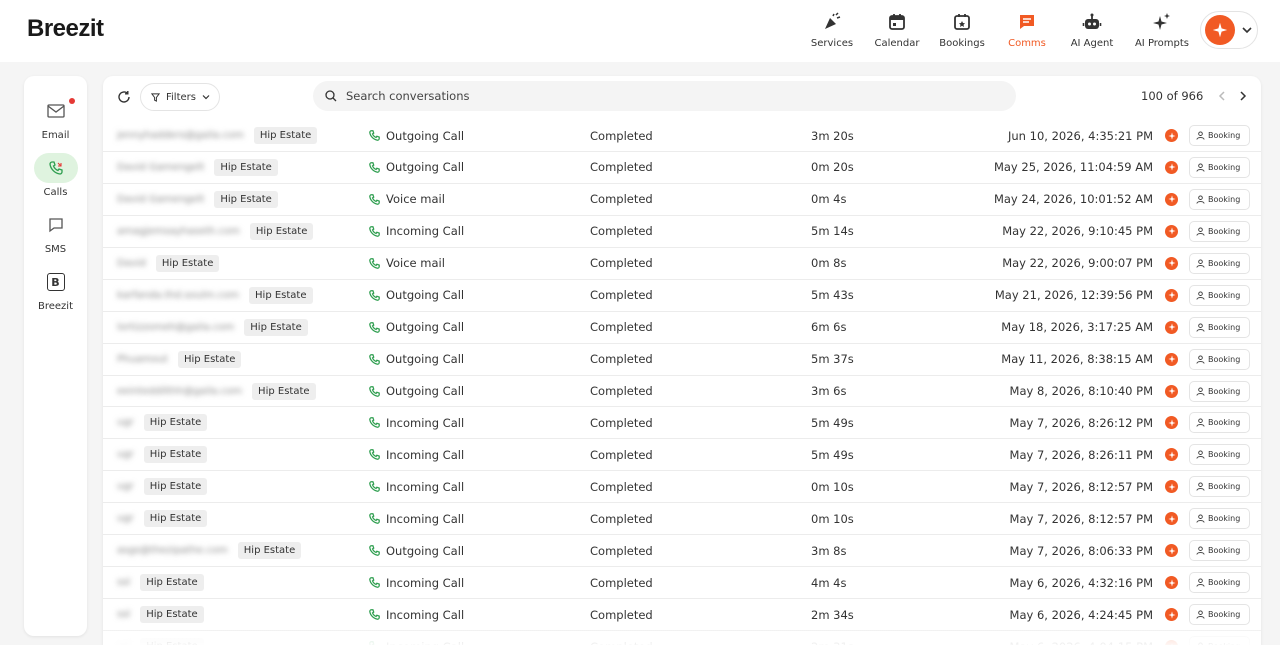 This screenshot has height=645, width=1280. Describe the element at coordinates (1092, 21) in the screenshot. I see `robot-icon` at that location.